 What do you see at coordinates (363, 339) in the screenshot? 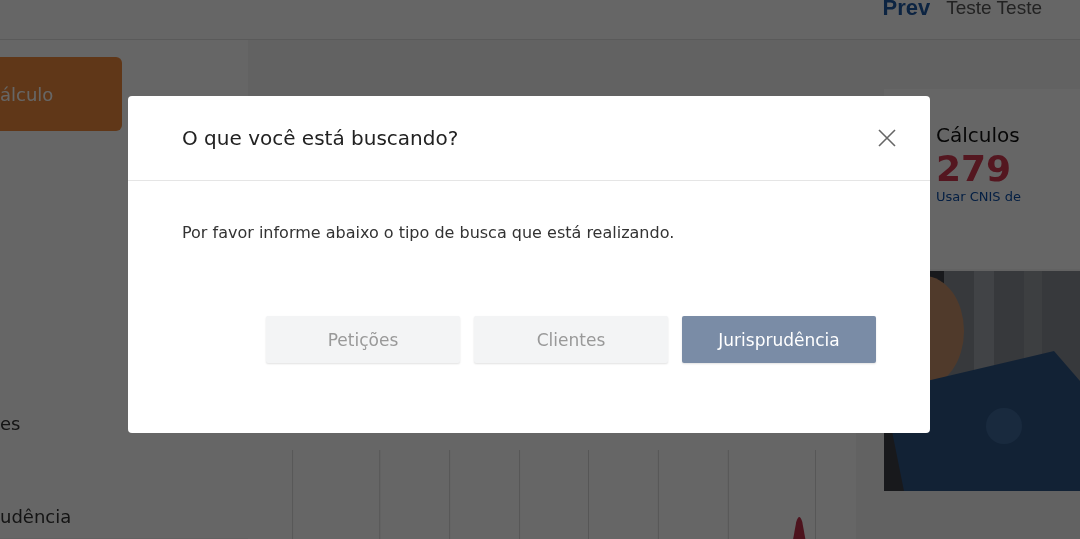
I see `search-type-button: Petições` at bounding box center [363, 339].